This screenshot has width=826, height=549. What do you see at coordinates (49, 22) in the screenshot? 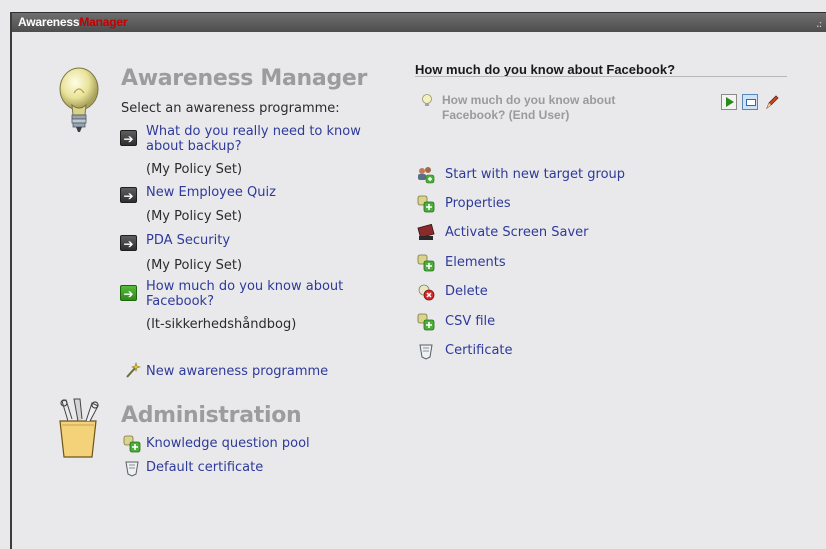
I see `brand-part1: Awareness` at bounding box center [49, 22].